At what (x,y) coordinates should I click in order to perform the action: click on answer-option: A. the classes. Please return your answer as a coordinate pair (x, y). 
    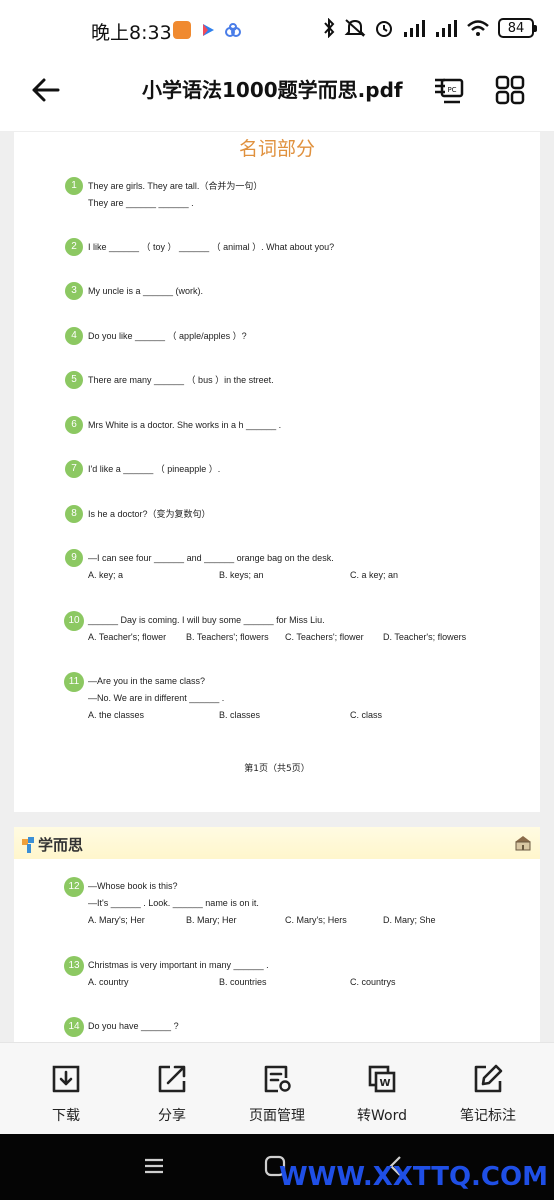
    Looking at the image, I should click on (116, 715).